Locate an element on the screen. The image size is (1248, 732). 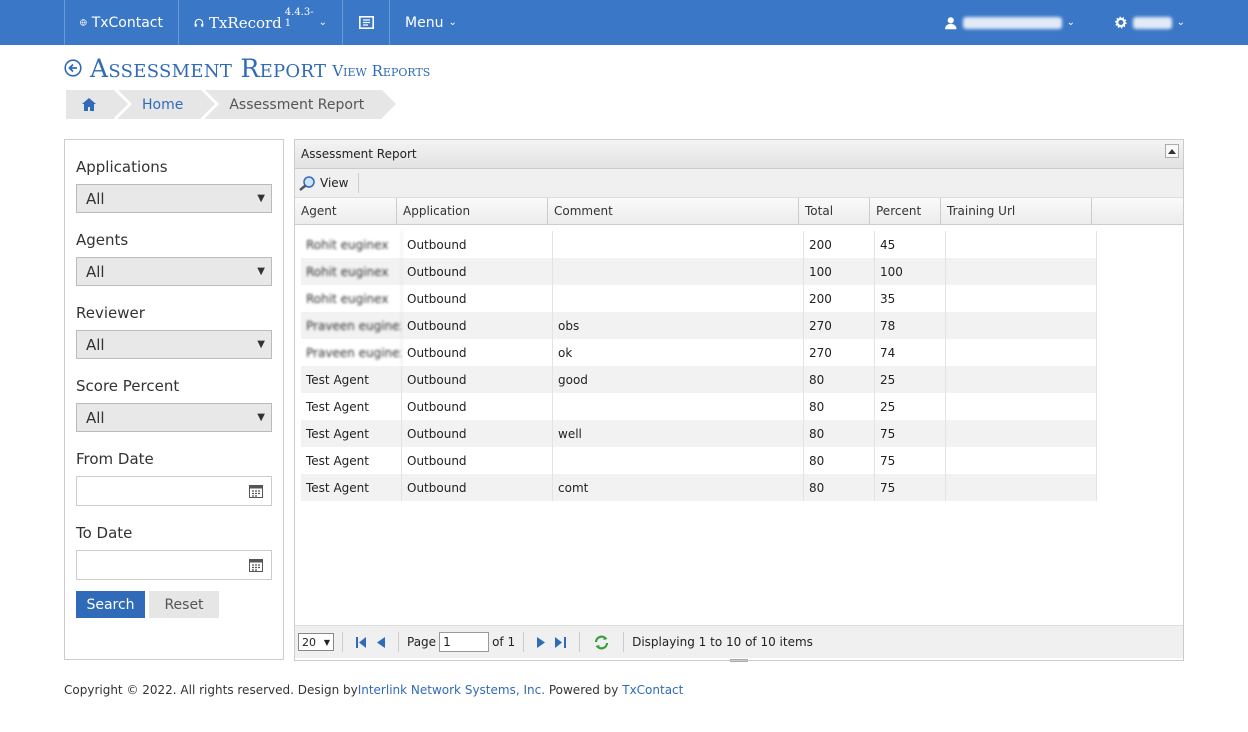
page-label: Page is located at coordinates (422, 642).